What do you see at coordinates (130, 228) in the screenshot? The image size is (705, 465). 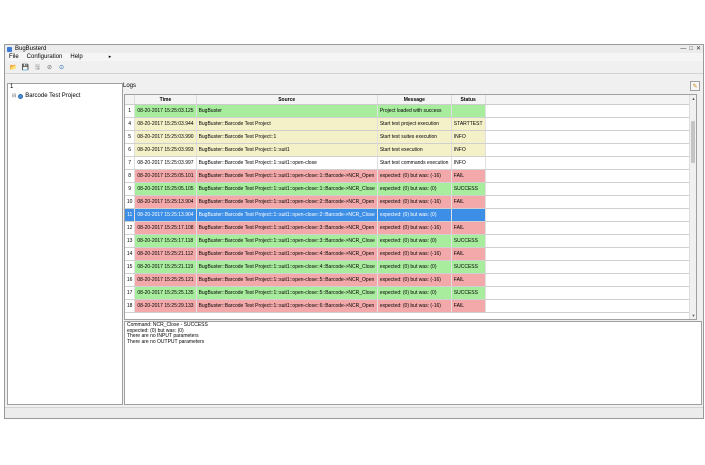 I see `log-cell-index: 12` at bounding box center [130, 228].